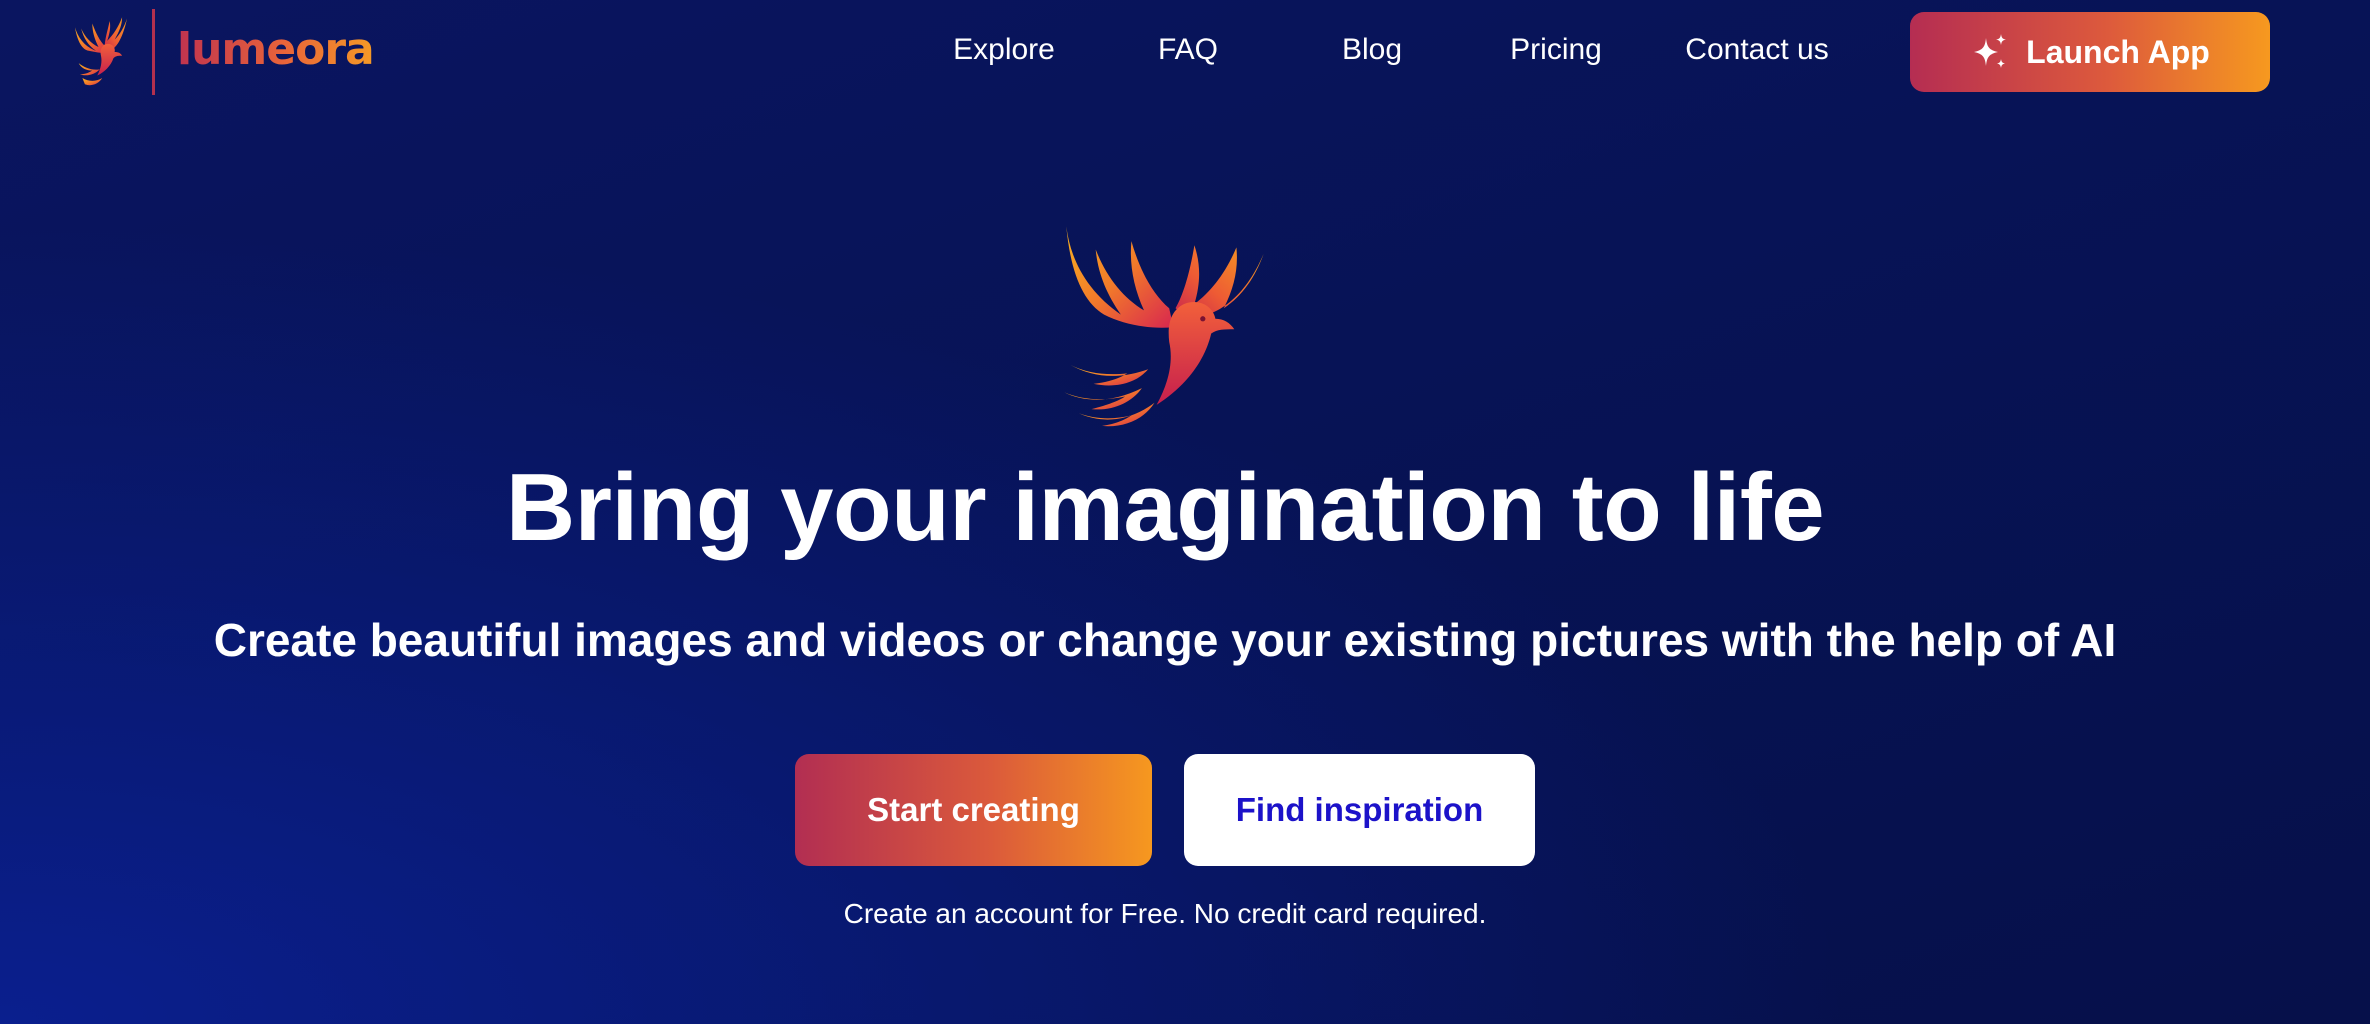  Describe the element at coordinates (1372, 50) in the screenshot. I see `nav-blog: Blog` at that location.